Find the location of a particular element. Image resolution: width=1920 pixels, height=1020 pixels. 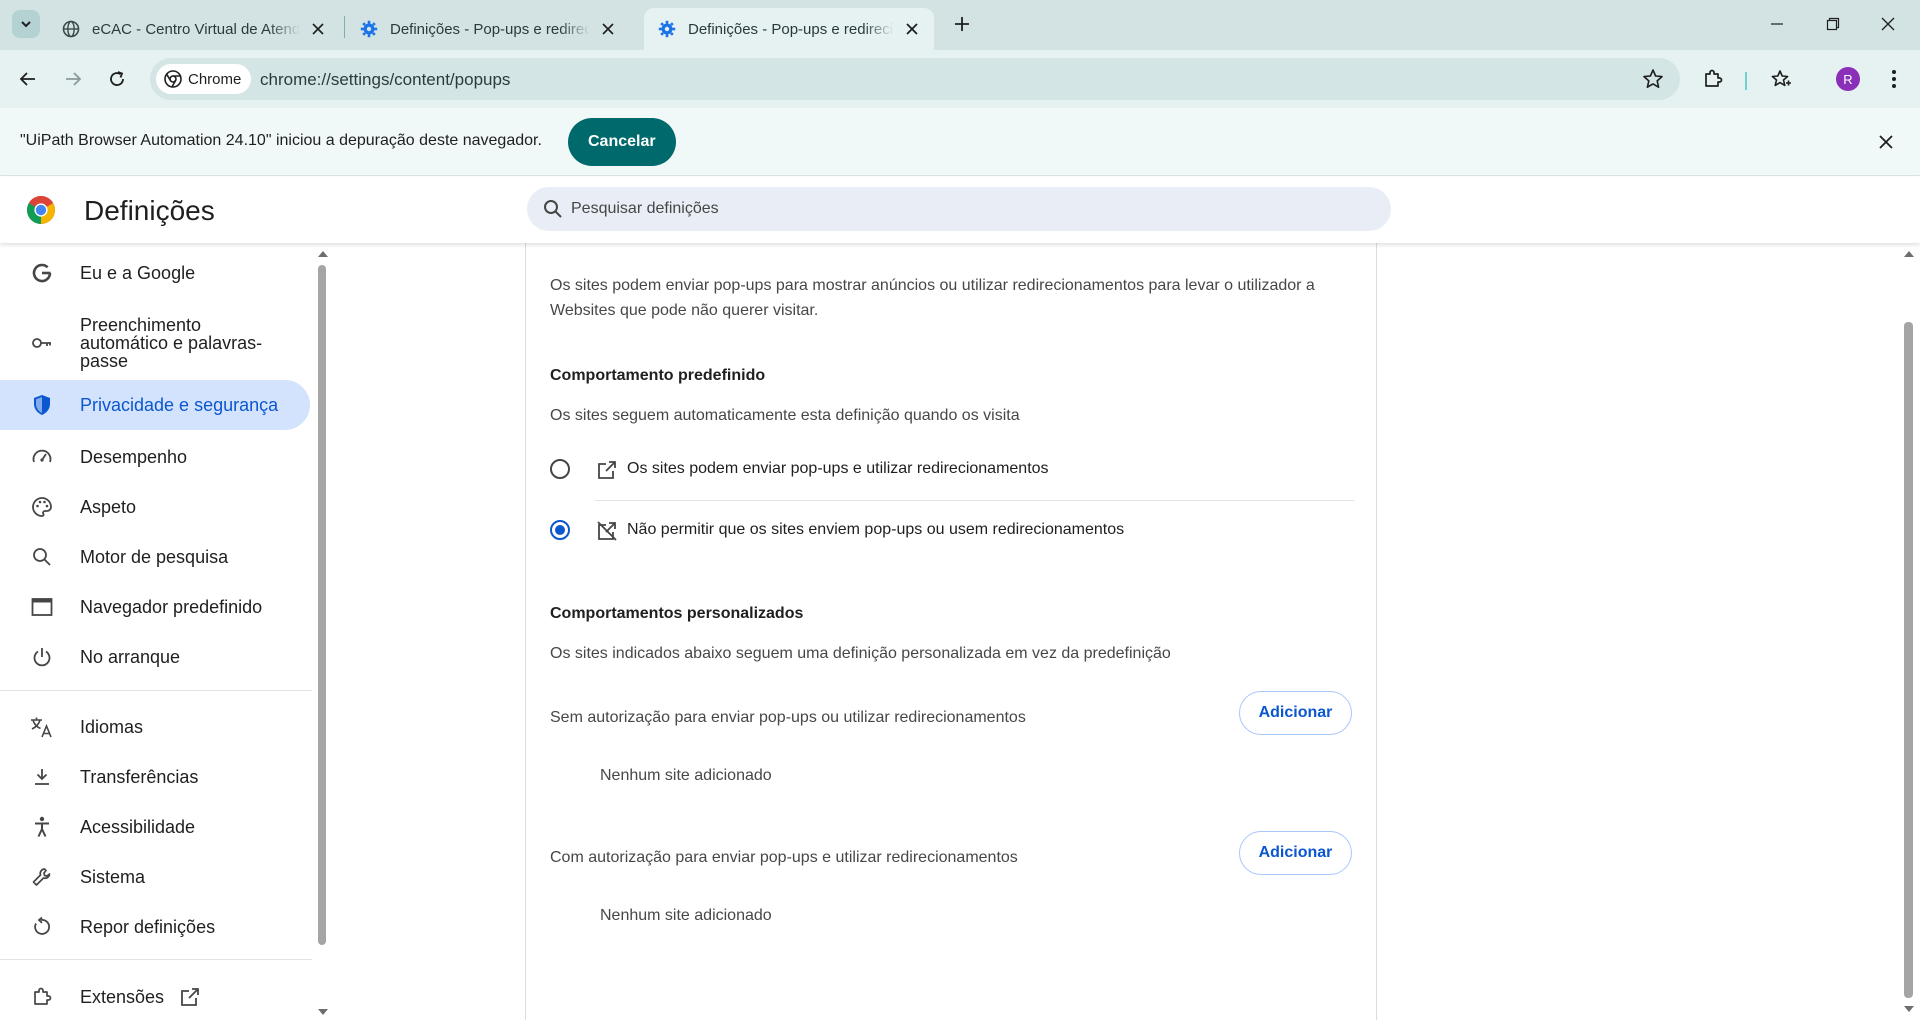

back-button is located at coordinates (28, 79).